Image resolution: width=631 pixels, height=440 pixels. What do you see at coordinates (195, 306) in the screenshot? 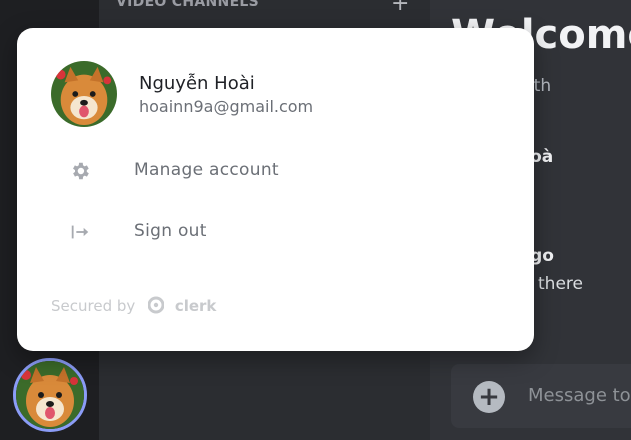
I see `clerk-brand: clerk` at bounding box center [195, 306].